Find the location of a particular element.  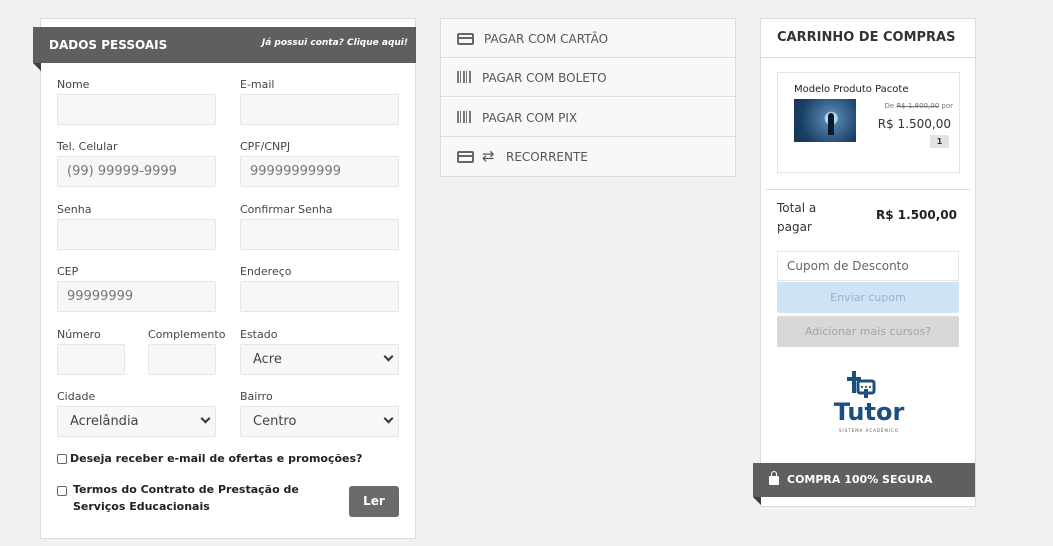

complemento-label: Complemento is located at coordinates (187, 334).